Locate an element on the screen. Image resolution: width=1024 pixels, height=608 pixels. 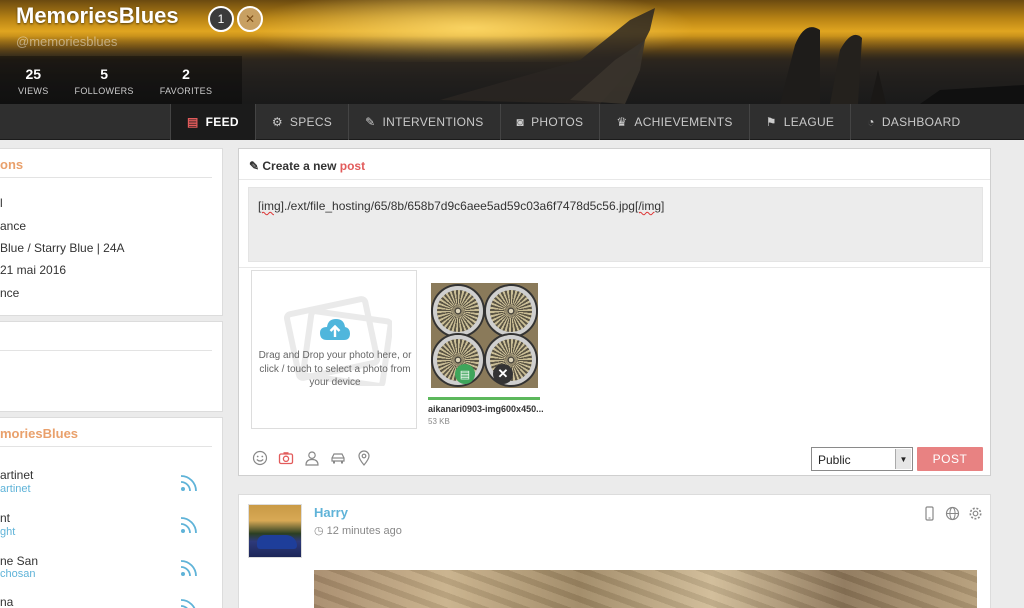
post-photo is located at coordinates (645, 589).